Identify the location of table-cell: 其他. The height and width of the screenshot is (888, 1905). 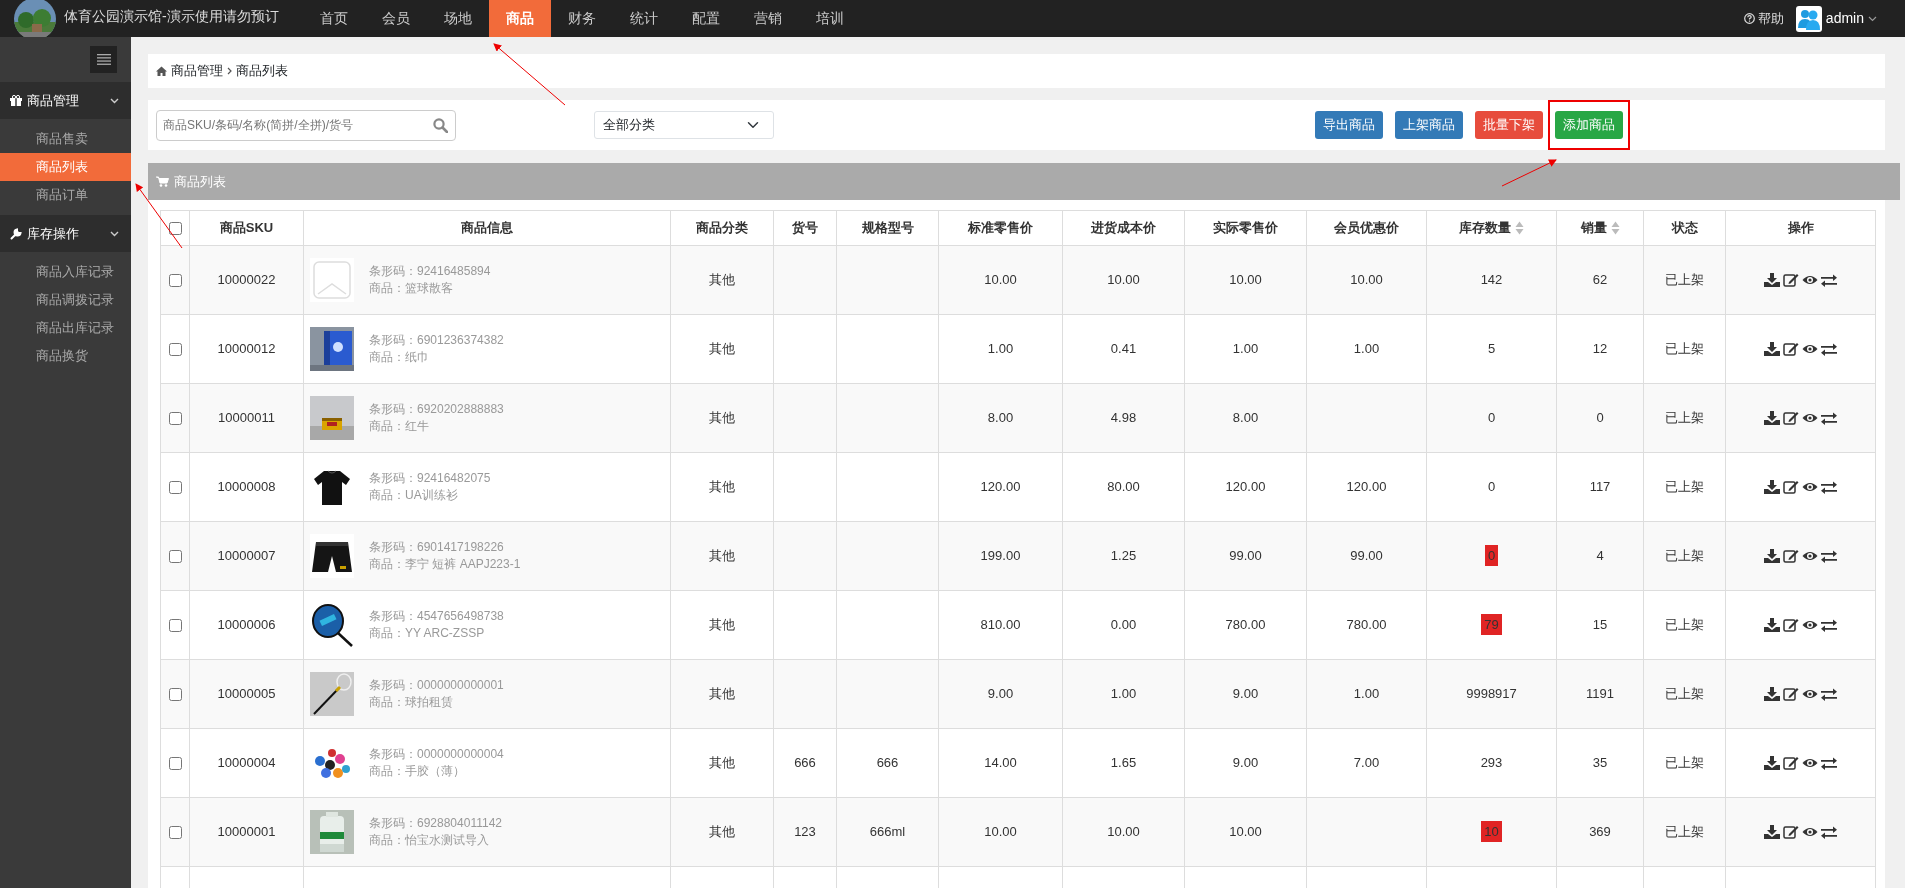
(722, 625).